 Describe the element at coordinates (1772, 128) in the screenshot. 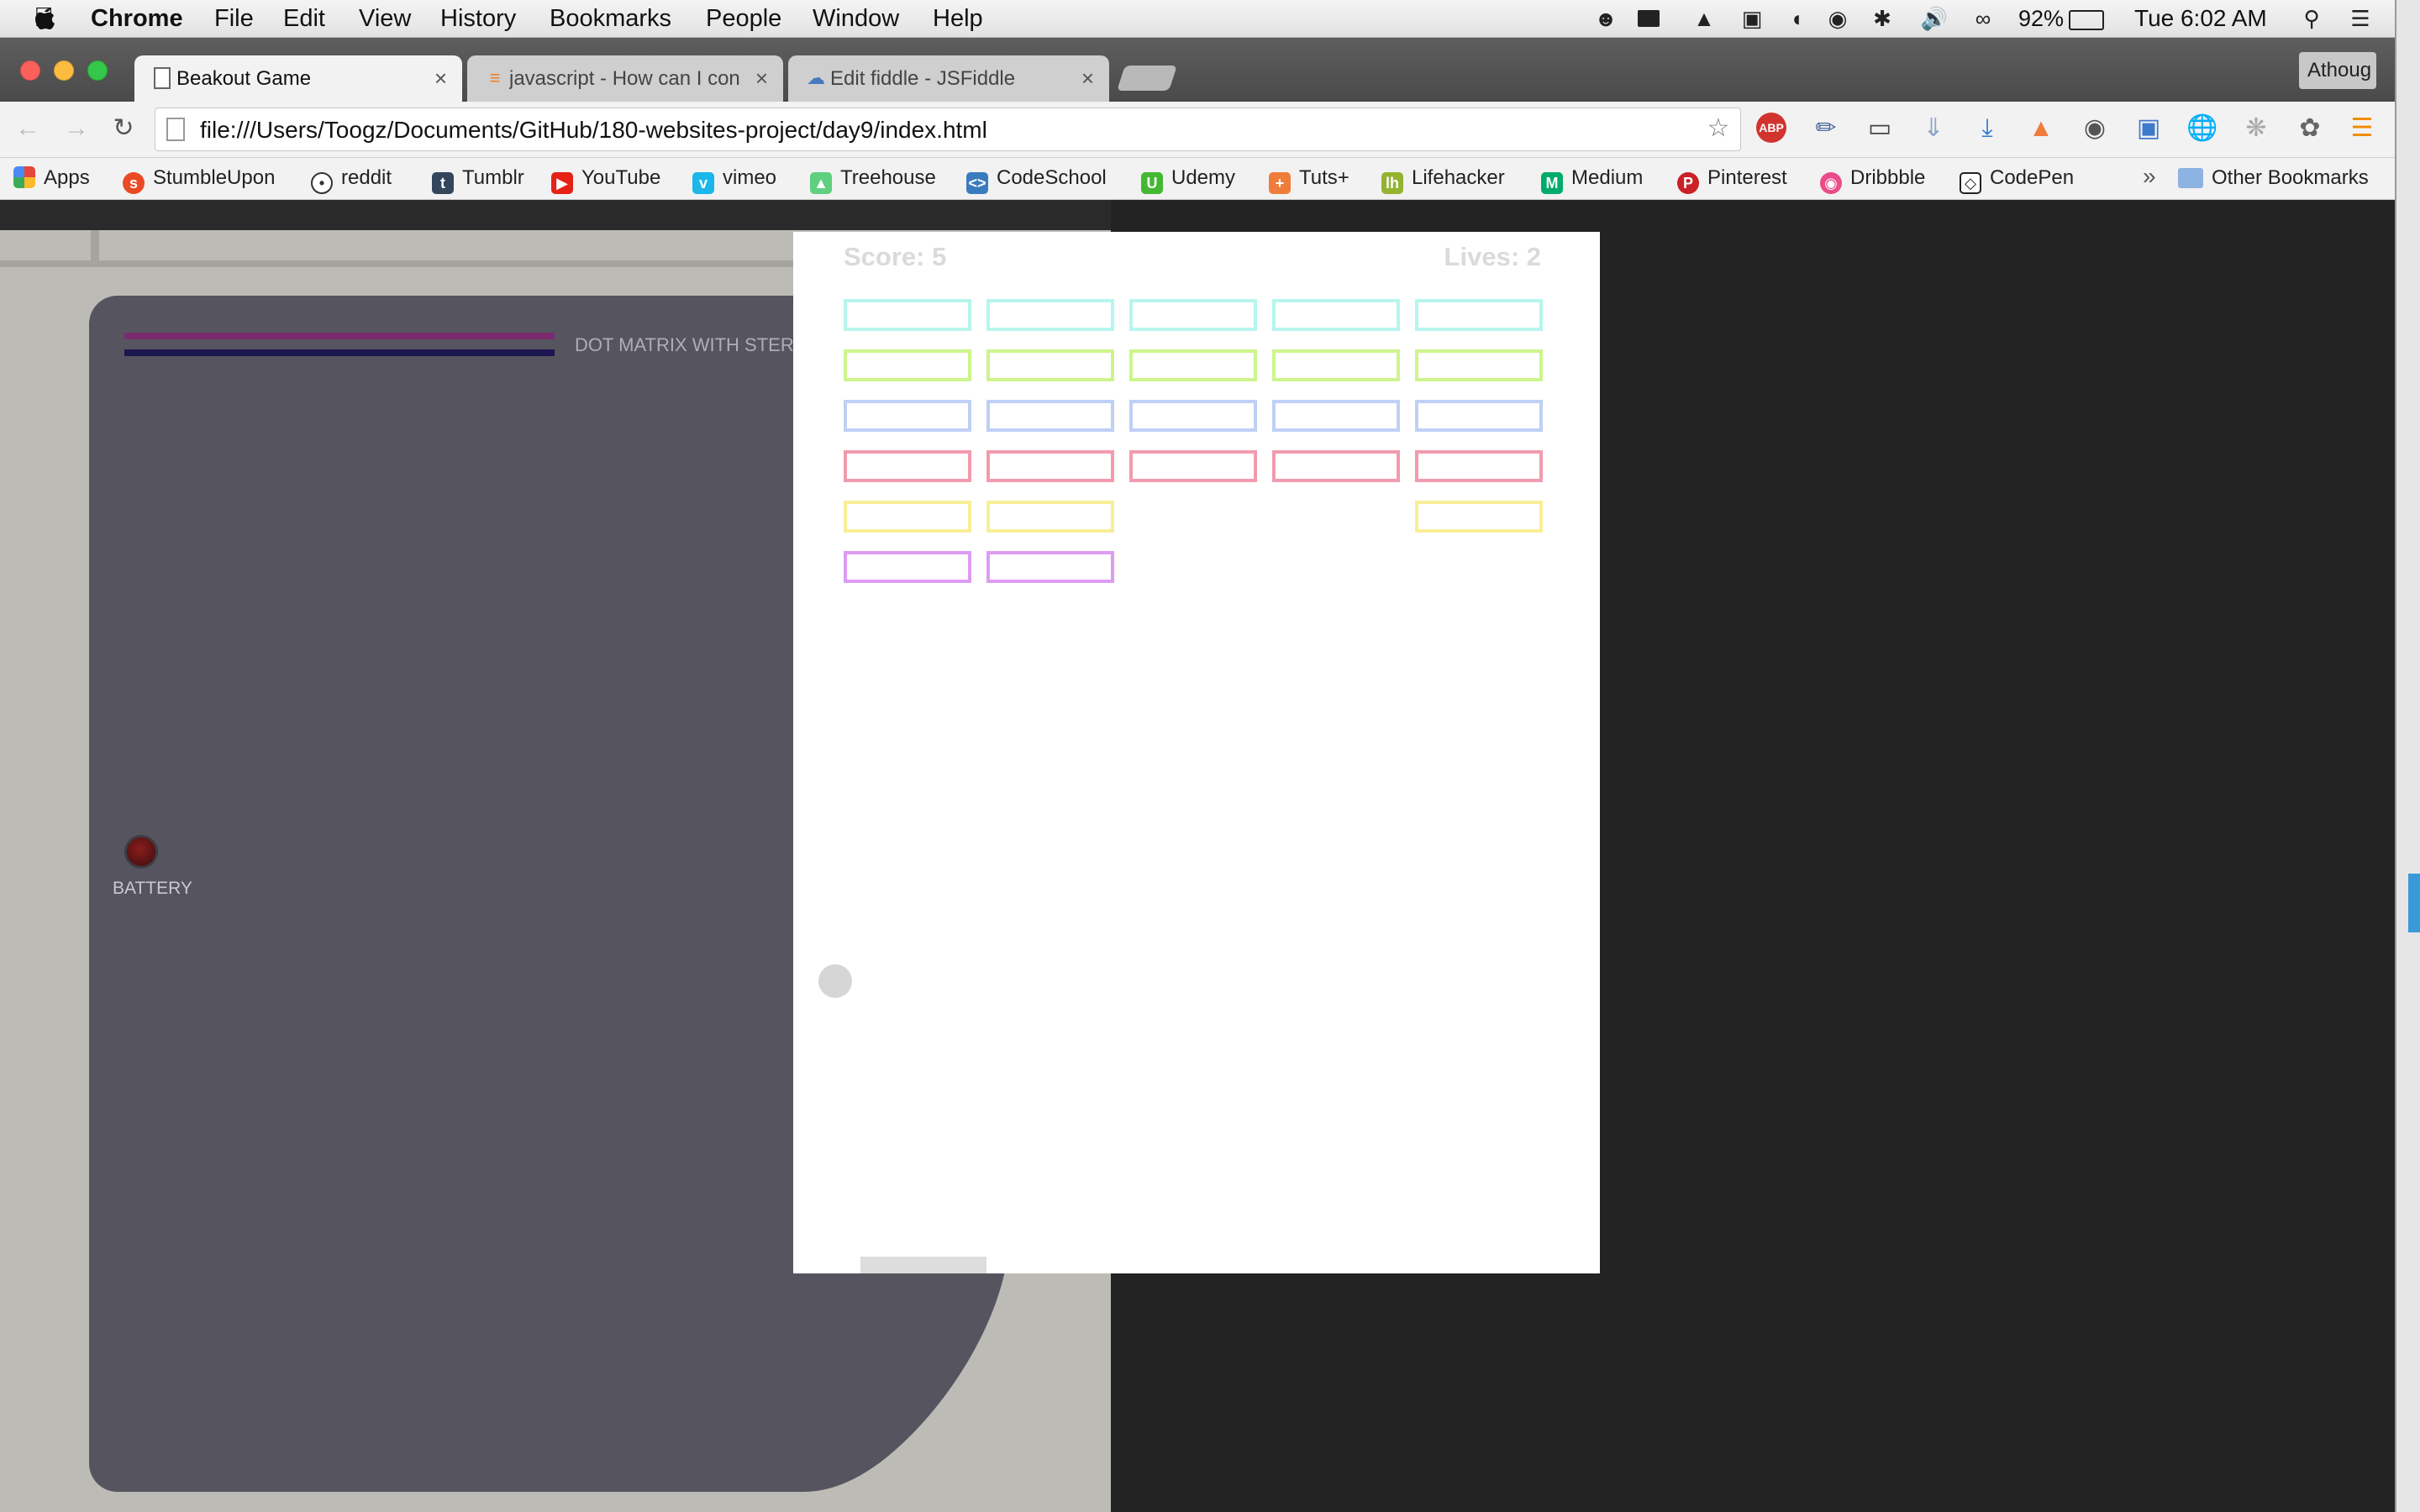

I see `adblock-plus-icon: ABP` at that location.